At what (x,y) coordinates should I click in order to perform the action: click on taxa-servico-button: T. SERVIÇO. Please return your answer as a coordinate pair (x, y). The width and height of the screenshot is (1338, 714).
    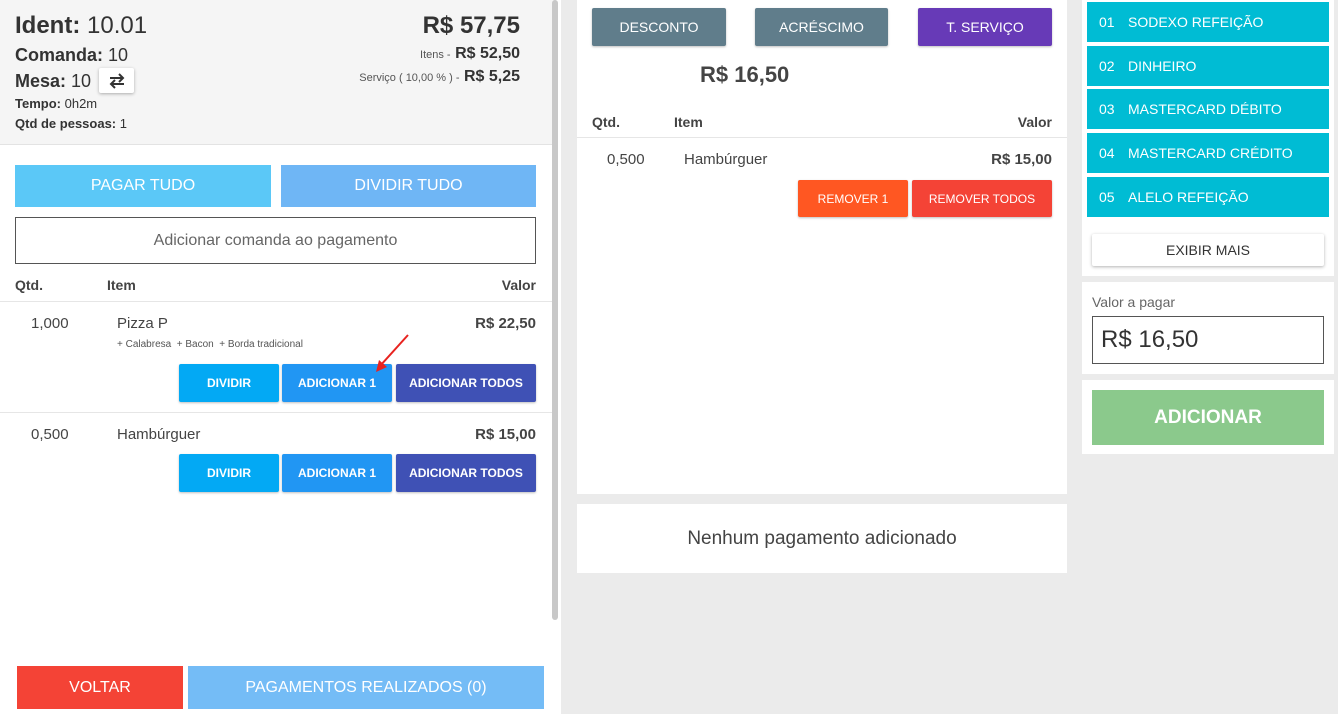
    Looking at the image, I should click on (985, 27).